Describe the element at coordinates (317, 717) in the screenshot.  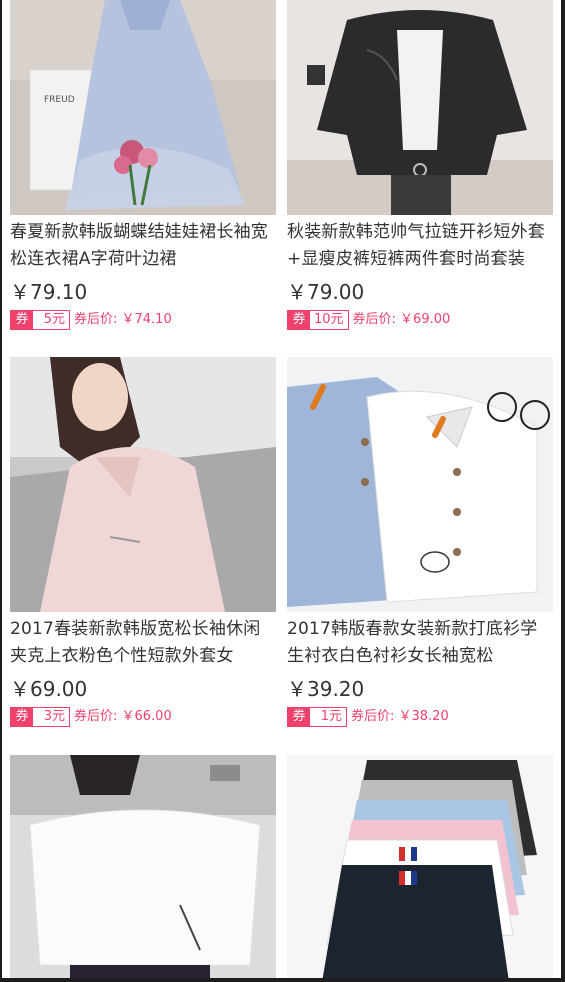
I see `coupon-badge: 券 1元` at that location.